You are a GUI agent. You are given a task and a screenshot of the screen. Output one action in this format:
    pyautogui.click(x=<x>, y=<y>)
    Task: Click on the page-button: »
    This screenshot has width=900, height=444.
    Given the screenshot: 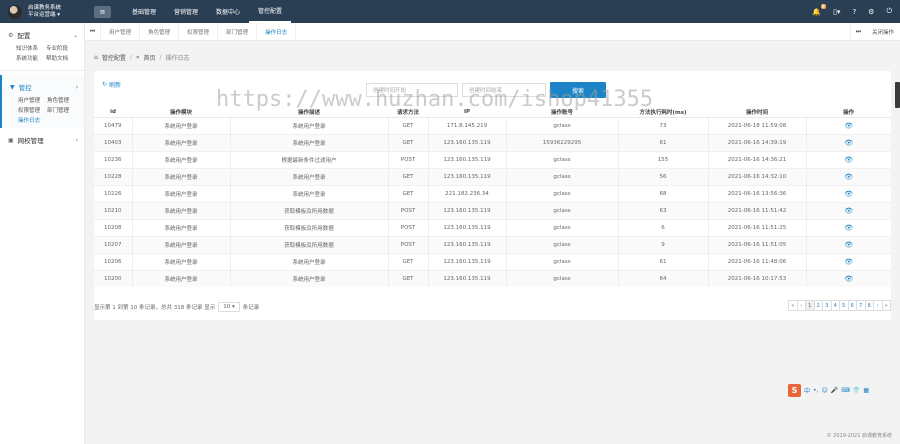 What is the action you would take?
    pyautogui.click(x=886, y=305)
    